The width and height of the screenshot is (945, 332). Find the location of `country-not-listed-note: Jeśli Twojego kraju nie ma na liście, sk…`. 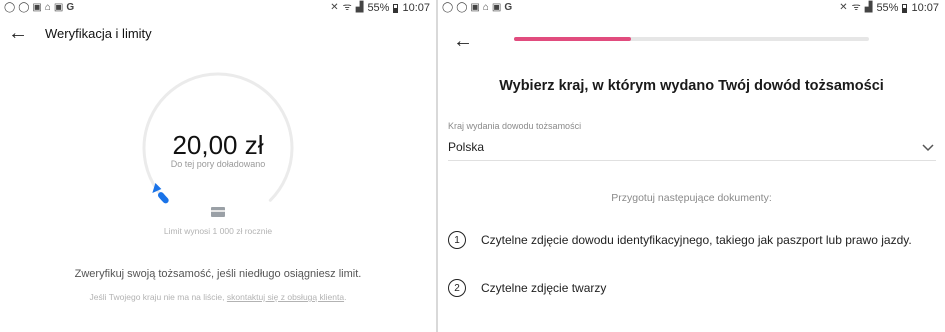

country-not-listed-note: Jeśli Twojego kraju nie ma na liście, sk… is located at coordinates (218, 297).